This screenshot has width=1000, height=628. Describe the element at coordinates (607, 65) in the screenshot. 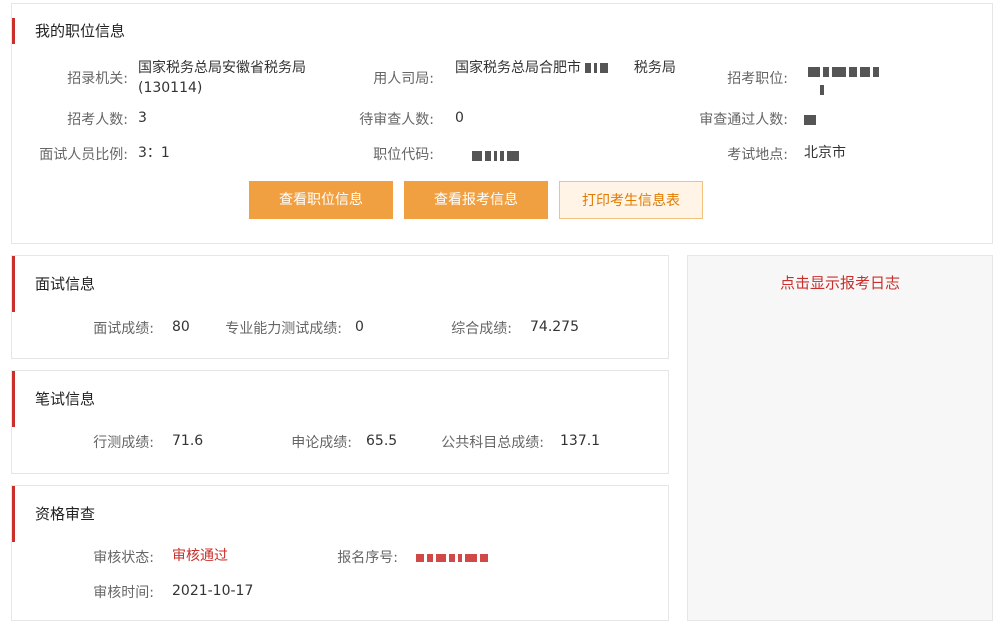

I see `department-redacted` at that location.